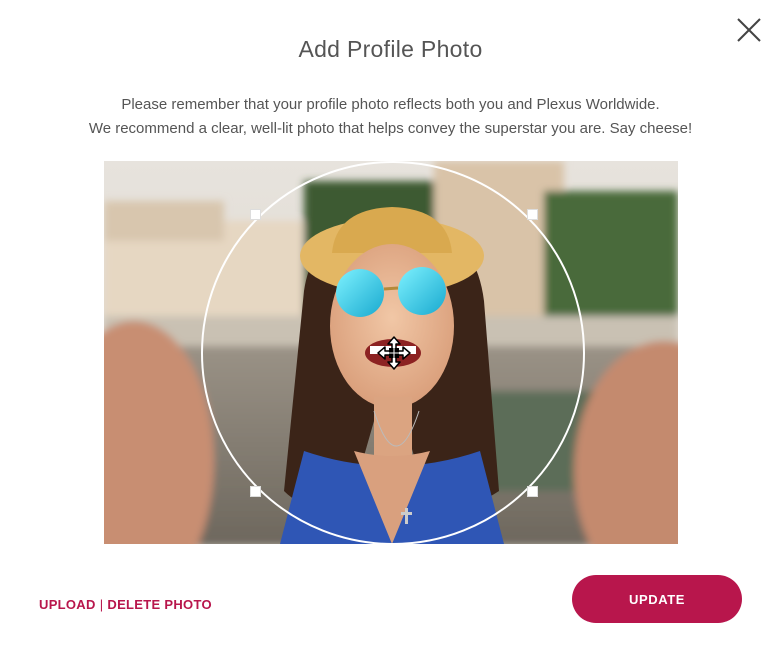 This screenshot has width=781, height=653. What do you see at coordinates (390, 49) in the screenshot?
I see `dialog-title: Add Profile Photo` at bounding box center [390, 49].